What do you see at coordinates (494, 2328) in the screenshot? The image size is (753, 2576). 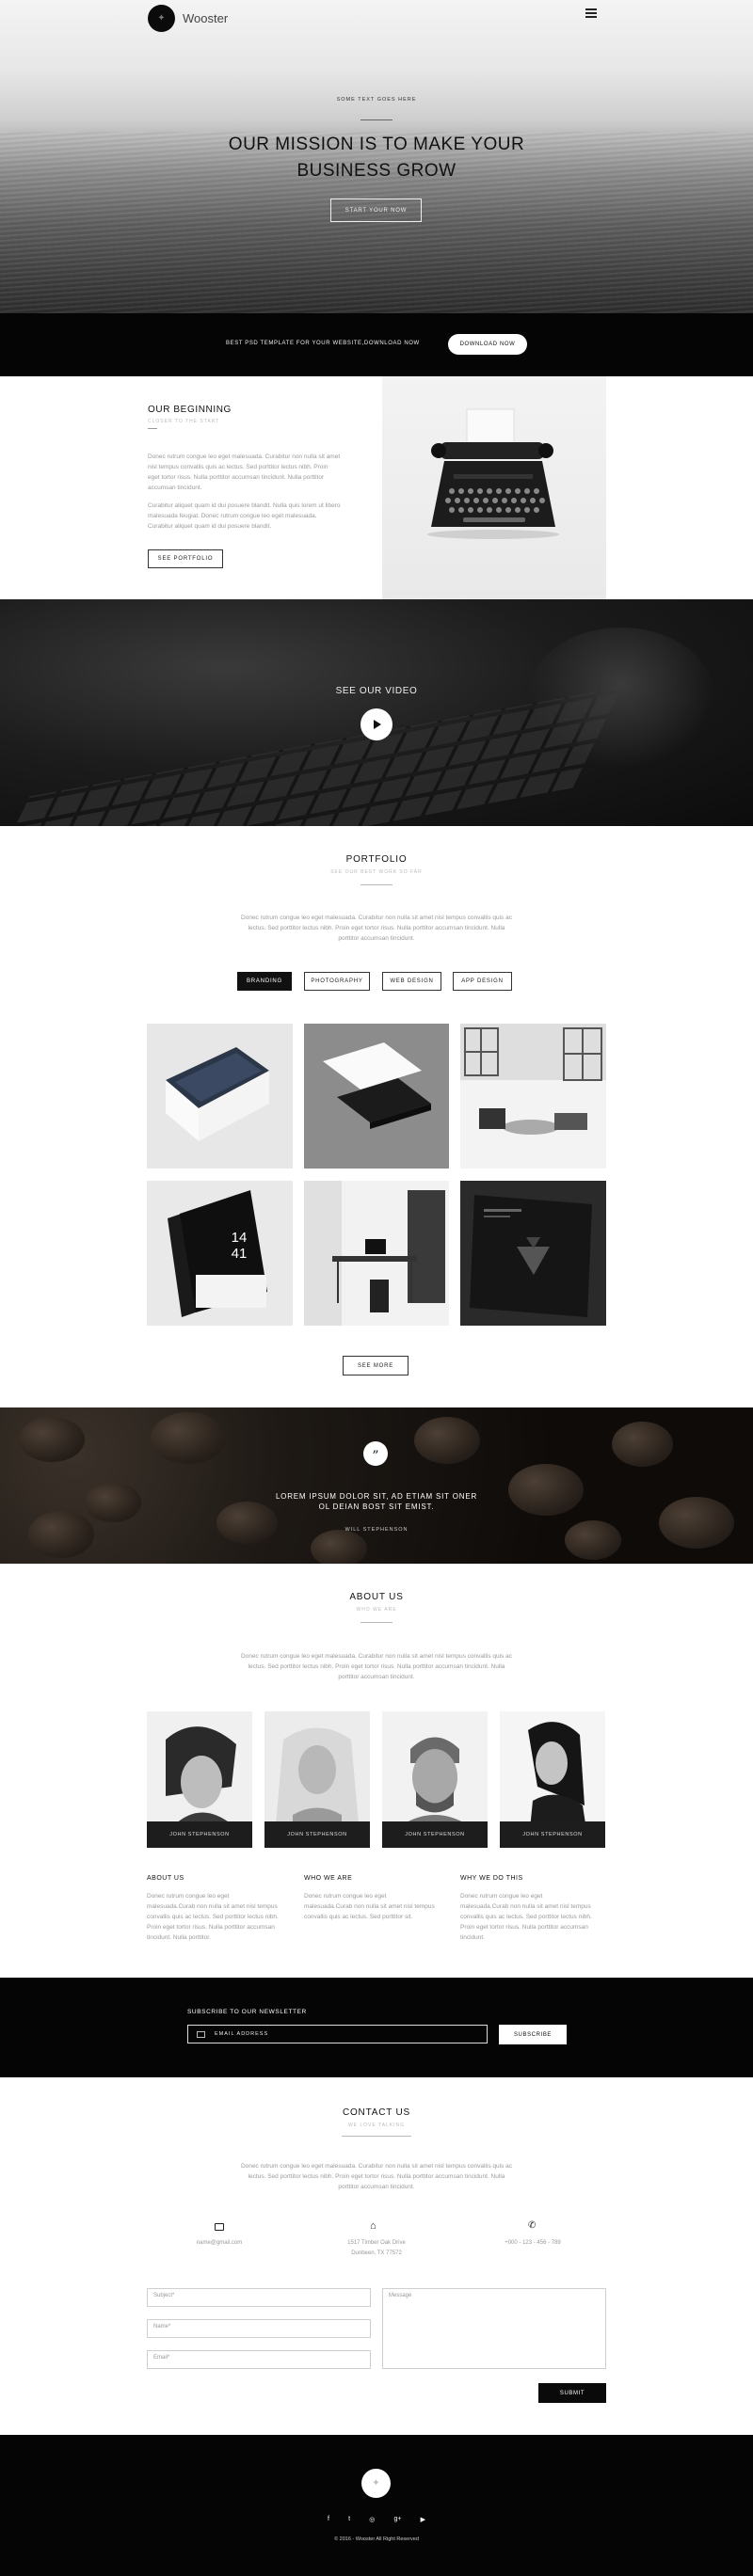 I see `message-field: Message` at bounding box center [494, 2328].